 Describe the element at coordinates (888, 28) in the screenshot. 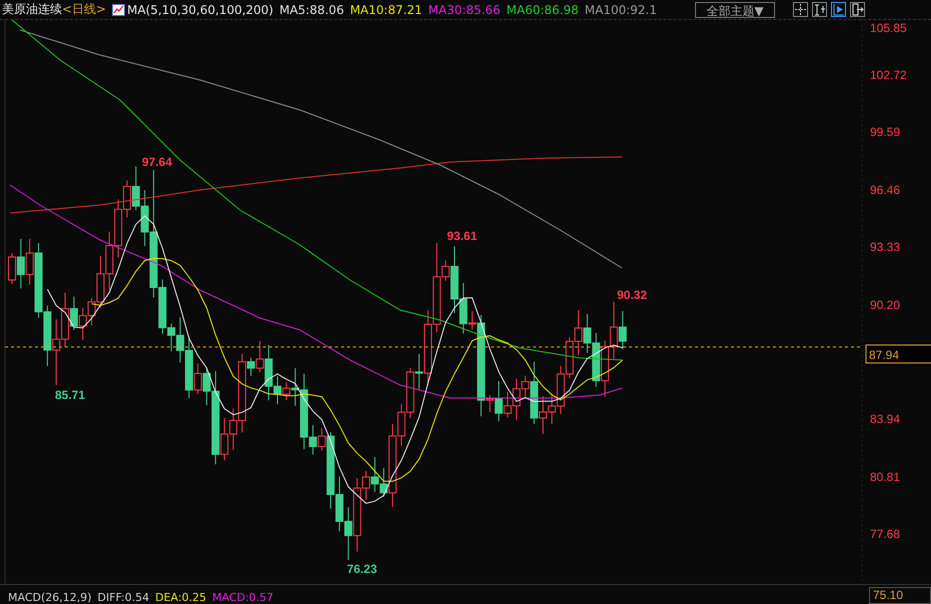

I see `axis-label: 105.85` at that location.